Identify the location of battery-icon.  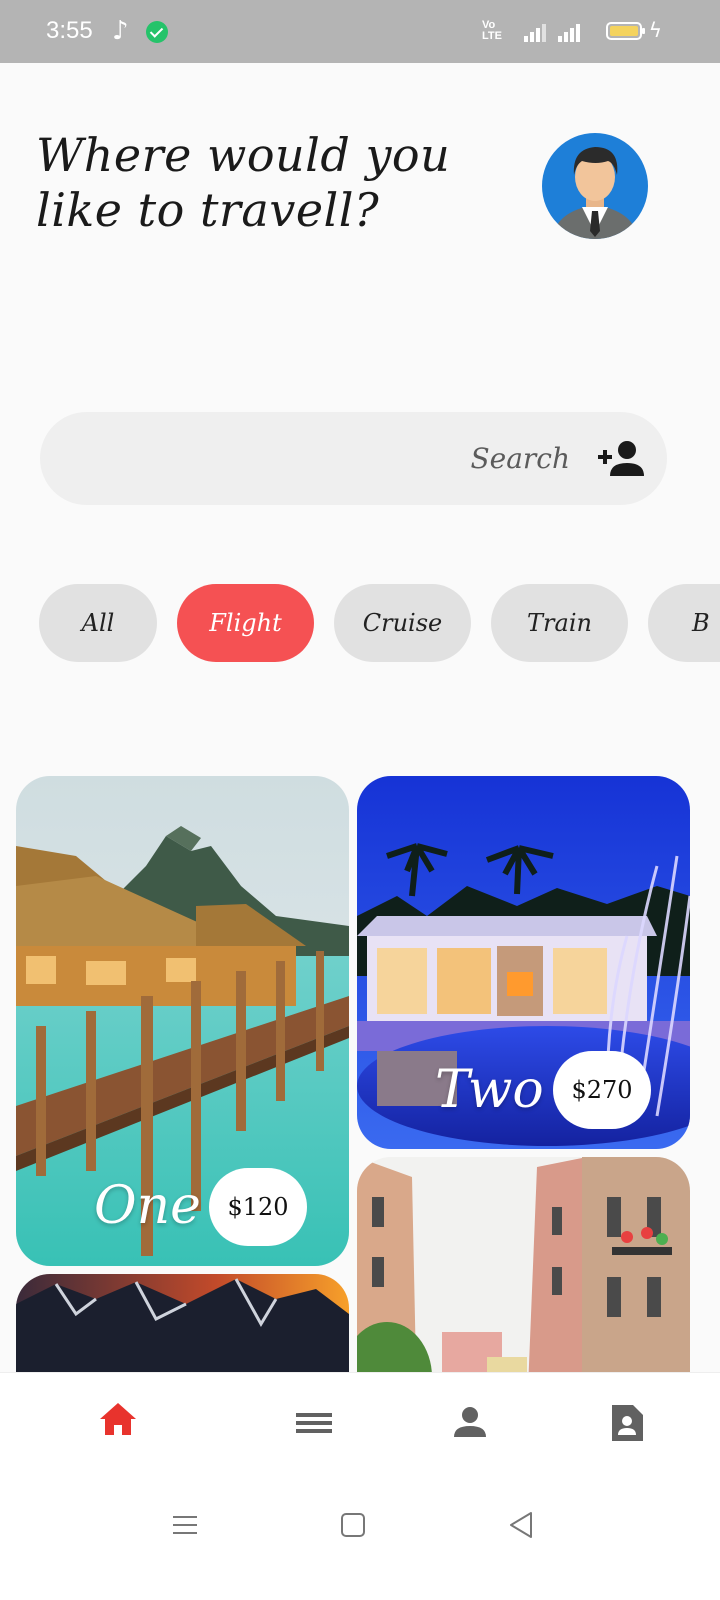
(625, 31).